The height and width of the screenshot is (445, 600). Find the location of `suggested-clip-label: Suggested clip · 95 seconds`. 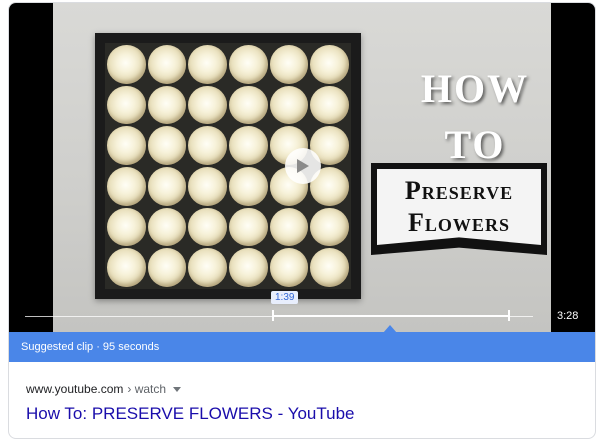

suggested-clip-label: Suggested clip · 95 seconds is located at coordinates (90, 347).